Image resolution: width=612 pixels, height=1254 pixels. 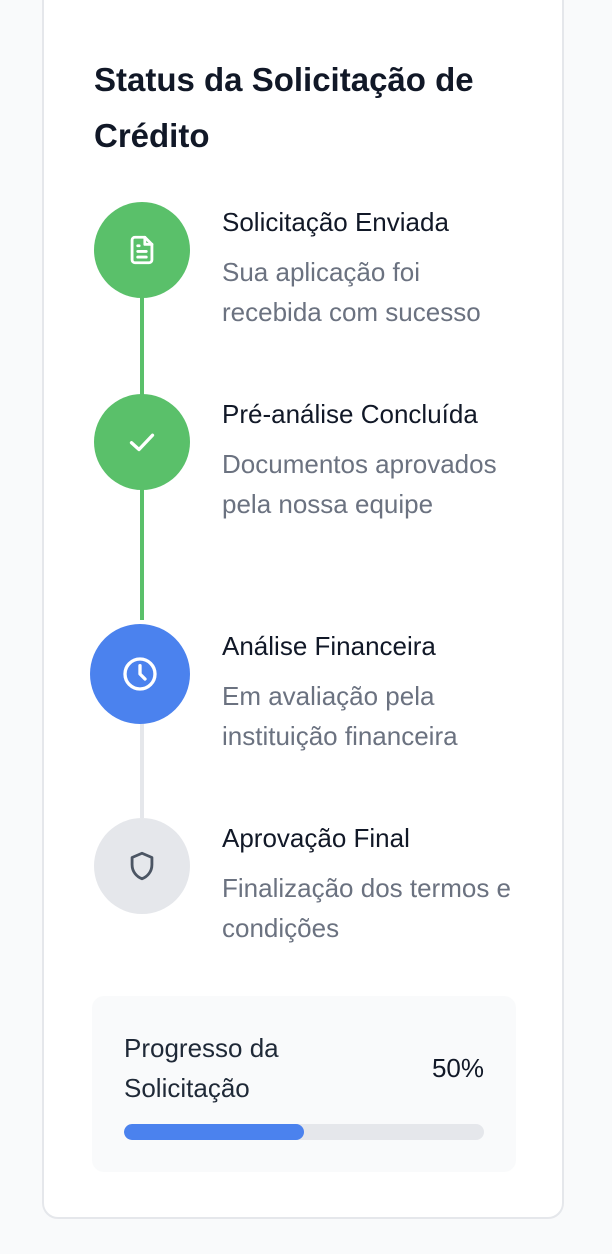 I want to click on step-status-circle-pending, so click(x=142, y=866).